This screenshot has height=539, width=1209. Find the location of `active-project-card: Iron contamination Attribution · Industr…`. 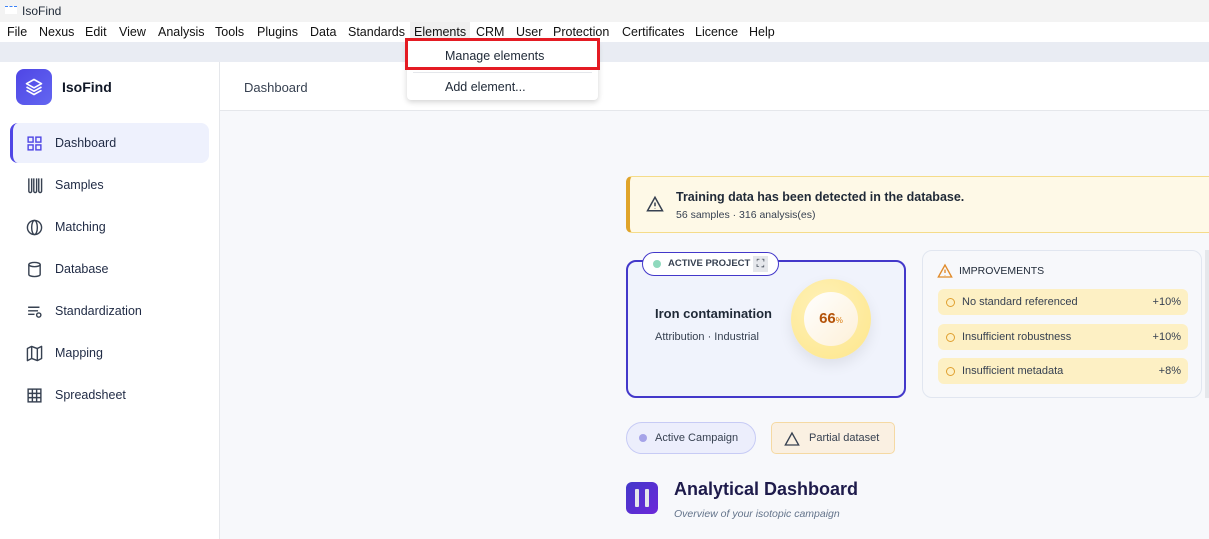

active-project-card: Iron contamination Attribution · Industr… is located at coordinates (766, 329).